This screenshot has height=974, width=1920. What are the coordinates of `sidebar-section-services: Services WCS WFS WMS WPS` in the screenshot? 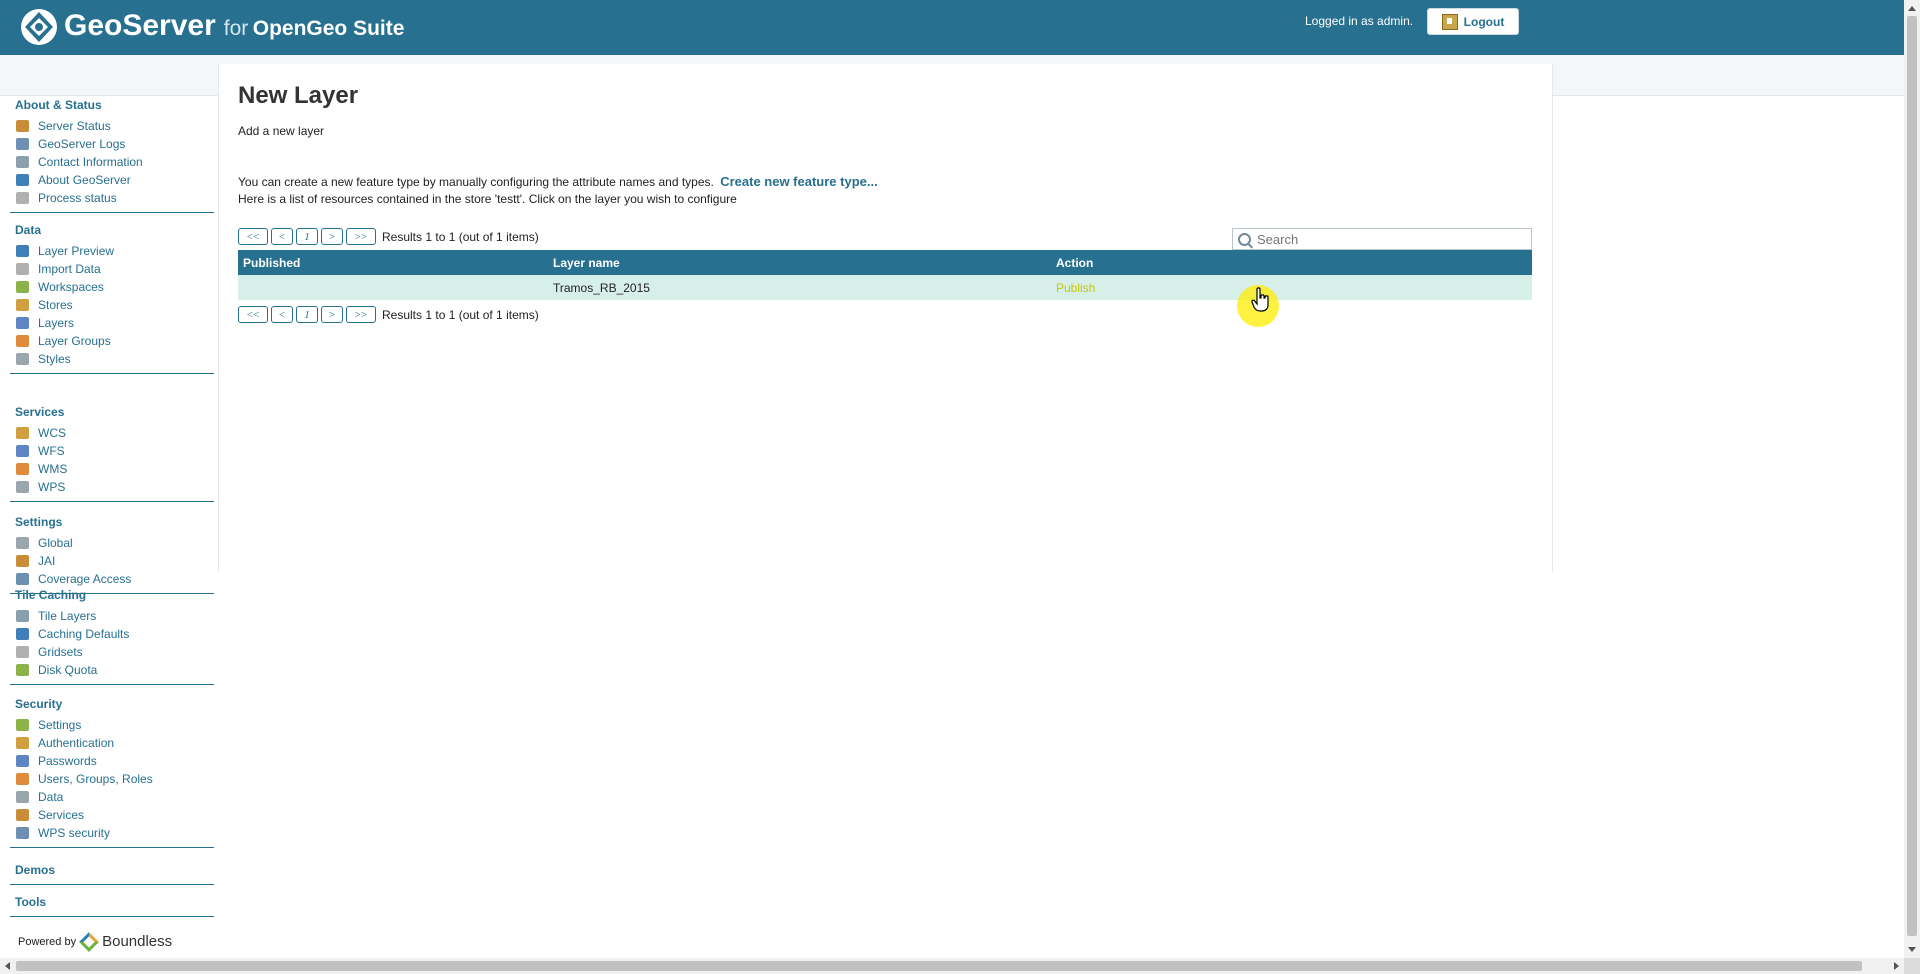 It's located at (112, 452).